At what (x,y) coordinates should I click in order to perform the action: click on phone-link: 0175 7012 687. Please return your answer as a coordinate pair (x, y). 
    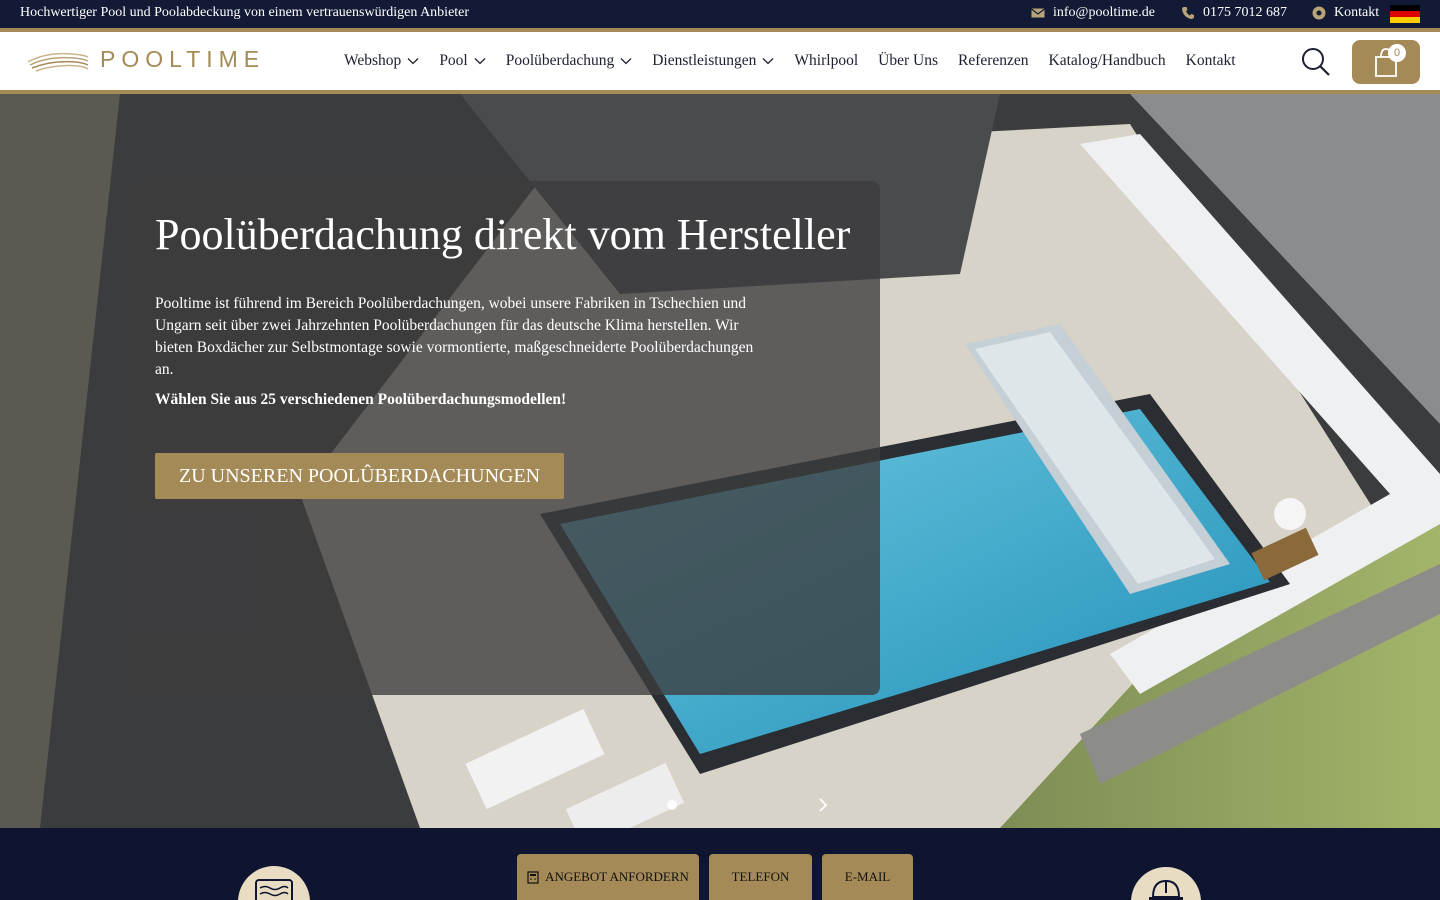
    Looking at the image, I should click on (1234, 13).